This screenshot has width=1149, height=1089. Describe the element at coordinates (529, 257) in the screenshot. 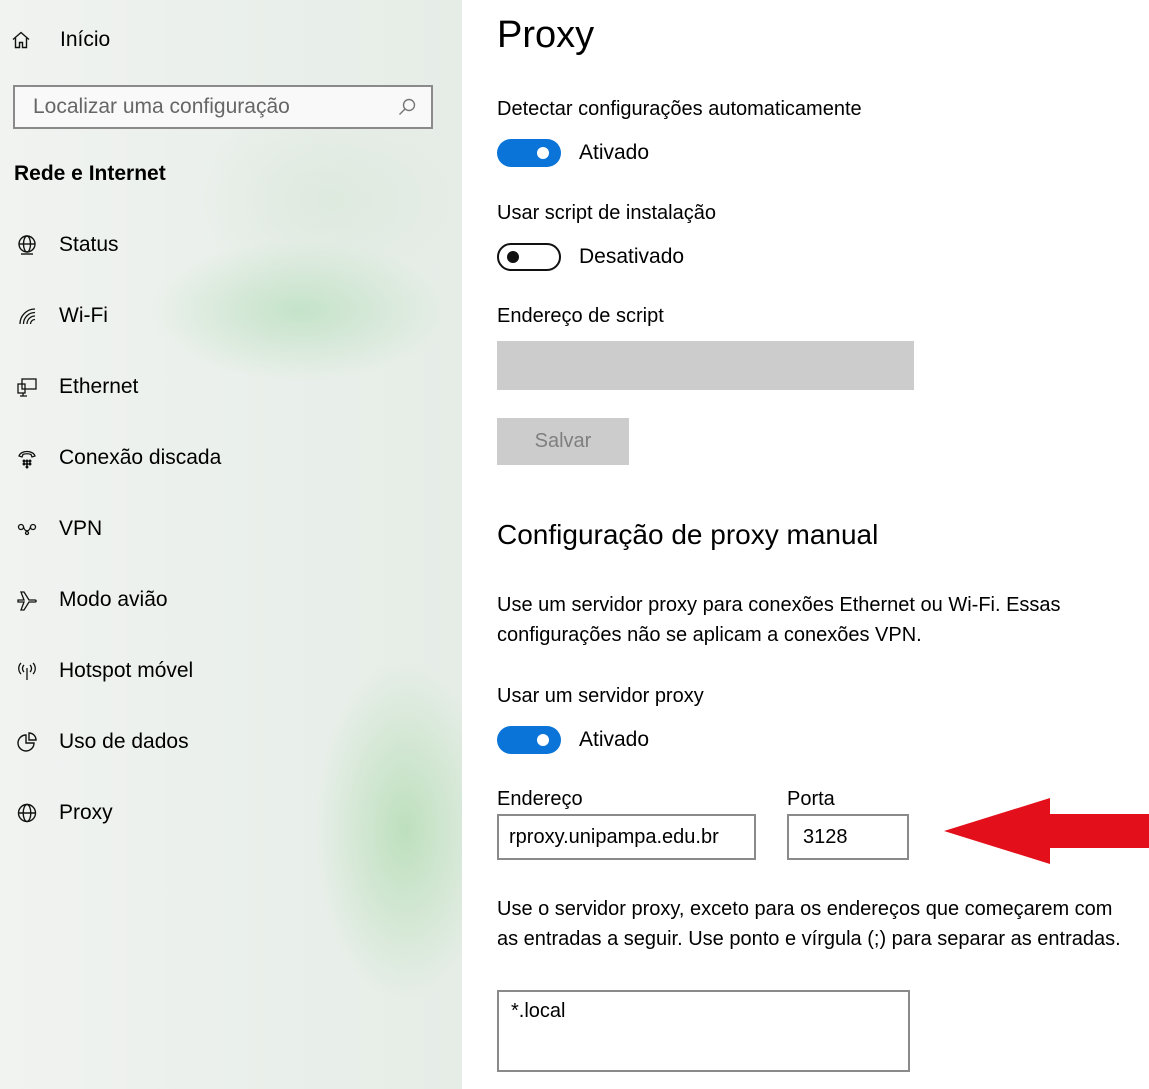

I see `toggle-switch-off` at that location.